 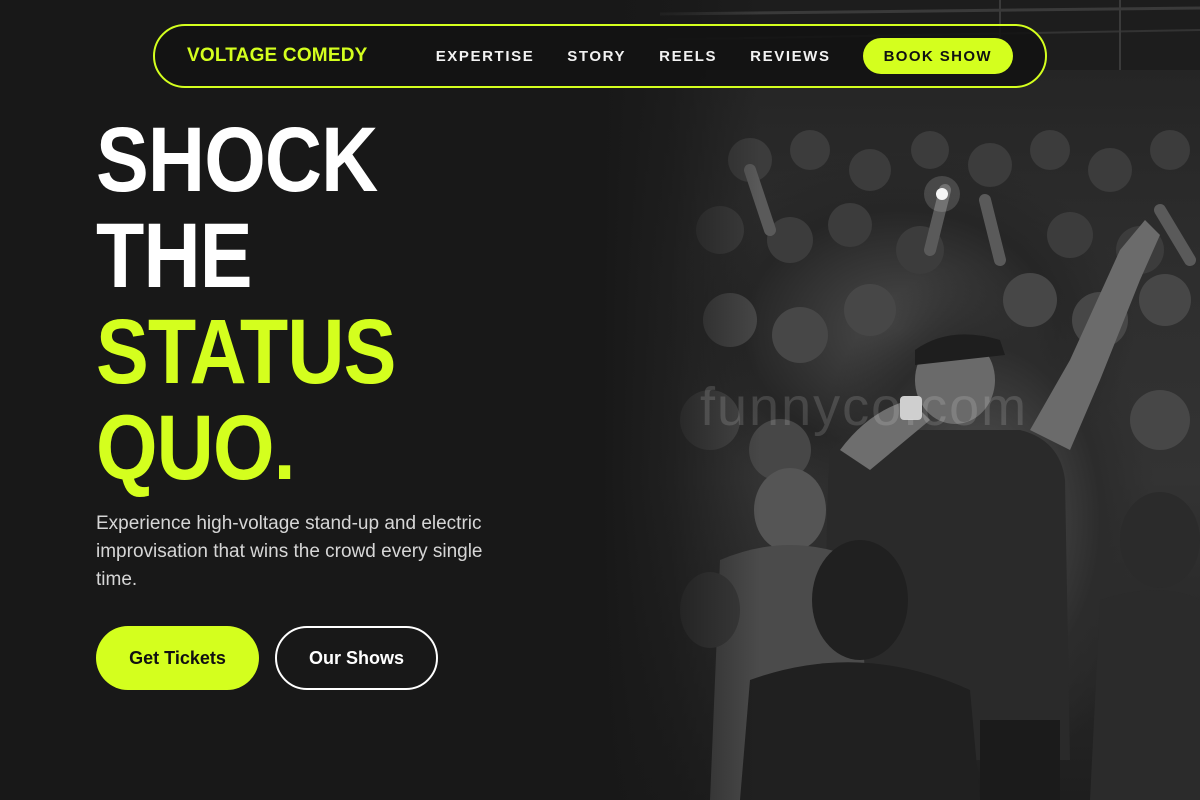 What do you see at coordinates (277, 56) in the screenshot?
I see `brand-logo: VOLTAGE COMEDY` at bounding box center [277, 56].